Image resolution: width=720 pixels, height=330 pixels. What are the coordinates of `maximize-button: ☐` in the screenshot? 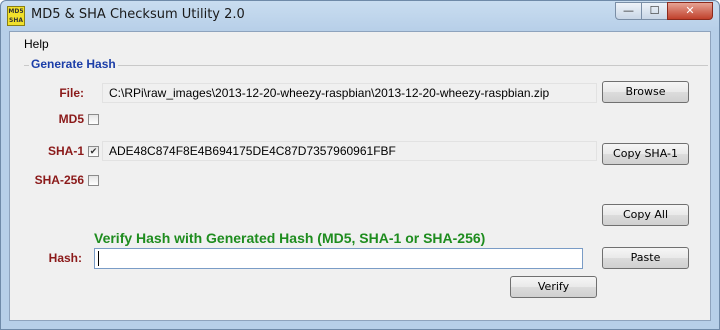 It's located at (654, 11).